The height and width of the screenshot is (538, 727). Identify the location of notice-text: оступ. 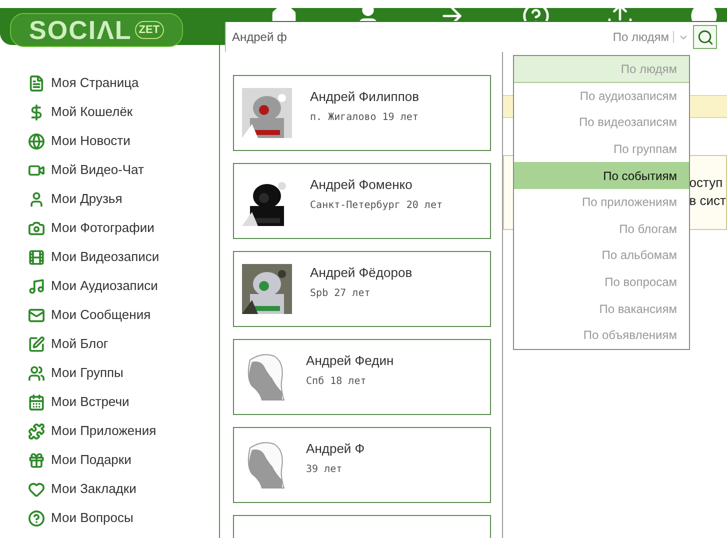
(706, 183).